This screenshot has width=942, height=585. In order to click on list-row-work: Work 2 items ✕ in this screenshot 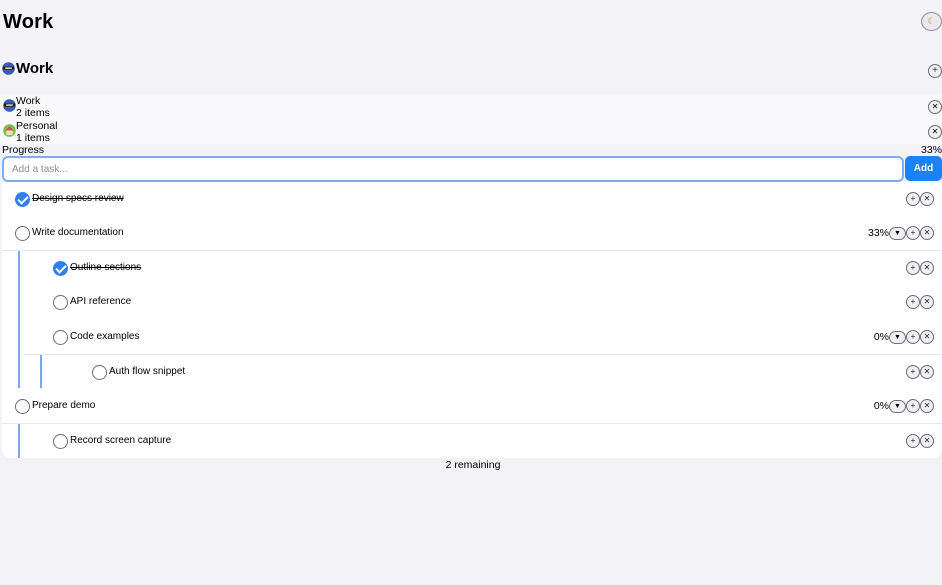, I will do `click(472, 106)`.